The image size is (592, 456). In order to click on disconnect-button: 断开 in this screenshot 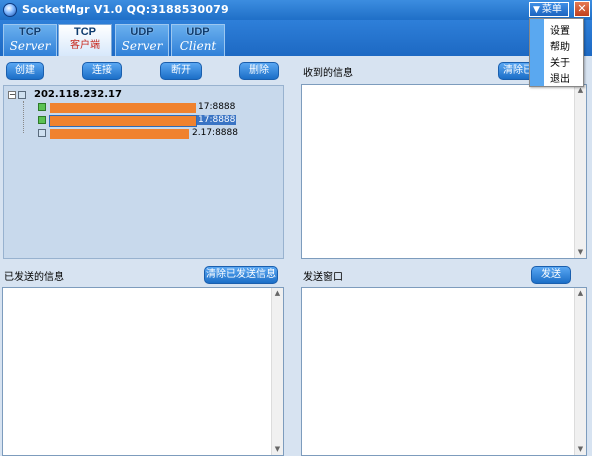, I will do `click(181, 71)`.